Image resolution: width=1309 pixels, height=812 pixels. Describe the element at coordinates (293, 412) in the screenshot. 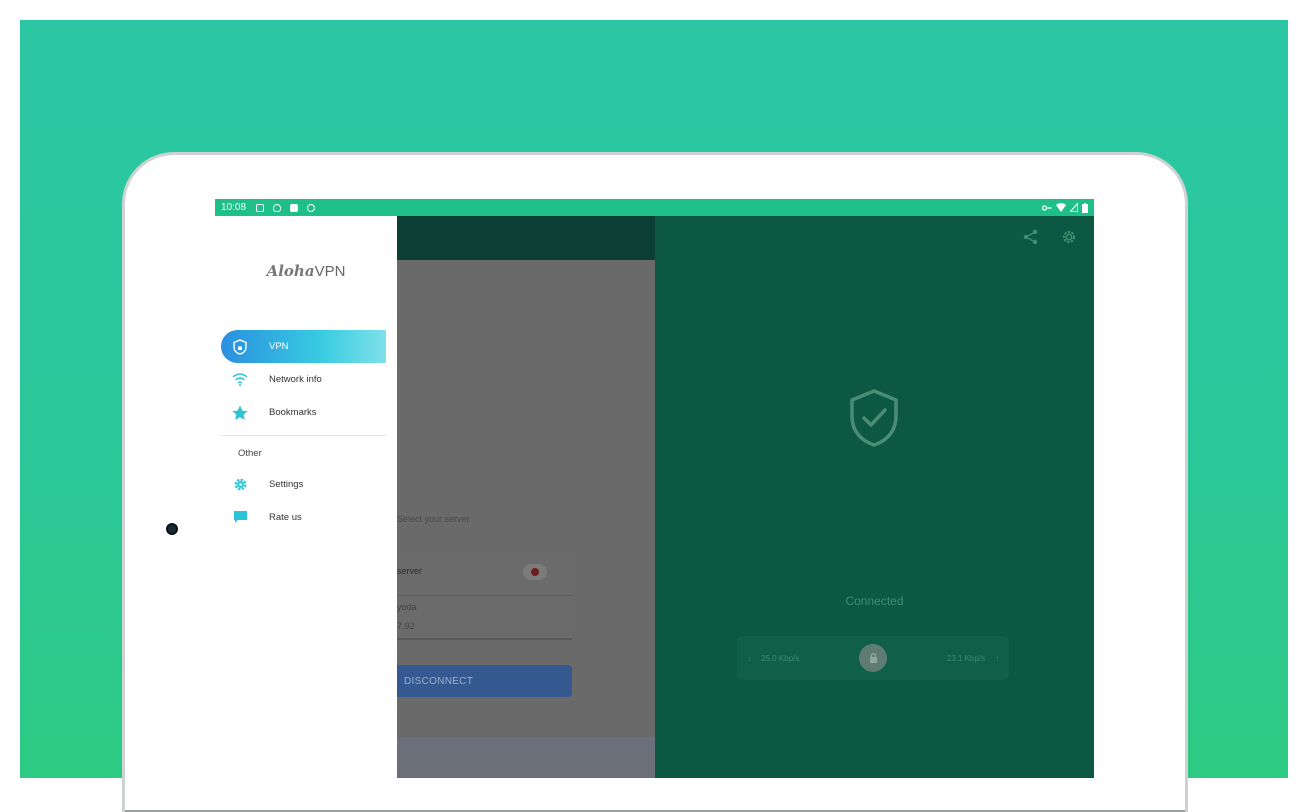

I see `nav-label-bookmarks: Bookmarks` at that location.